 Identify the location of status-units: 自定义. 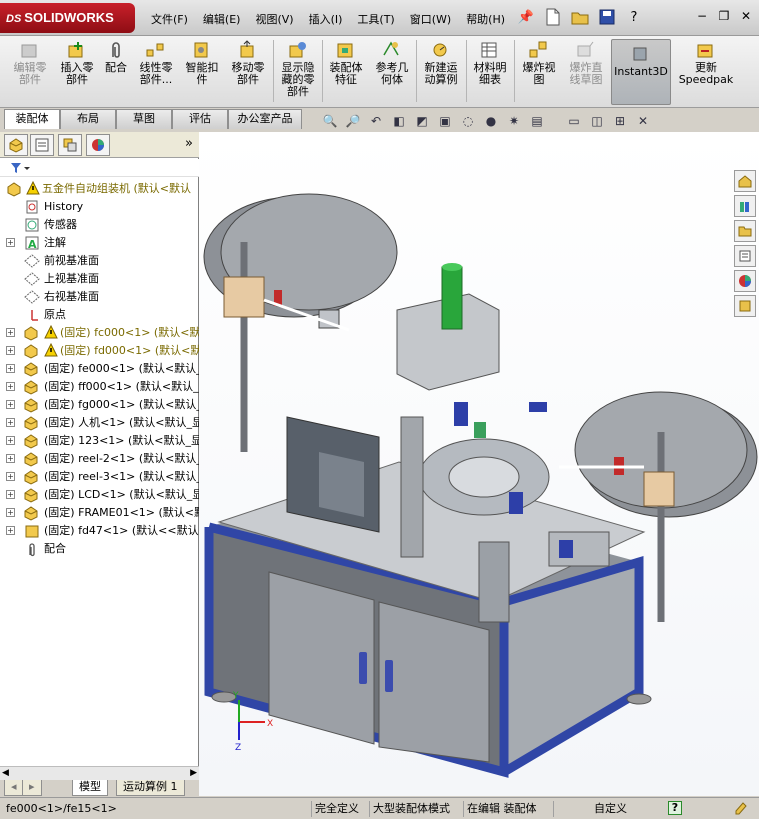
(610, 809).